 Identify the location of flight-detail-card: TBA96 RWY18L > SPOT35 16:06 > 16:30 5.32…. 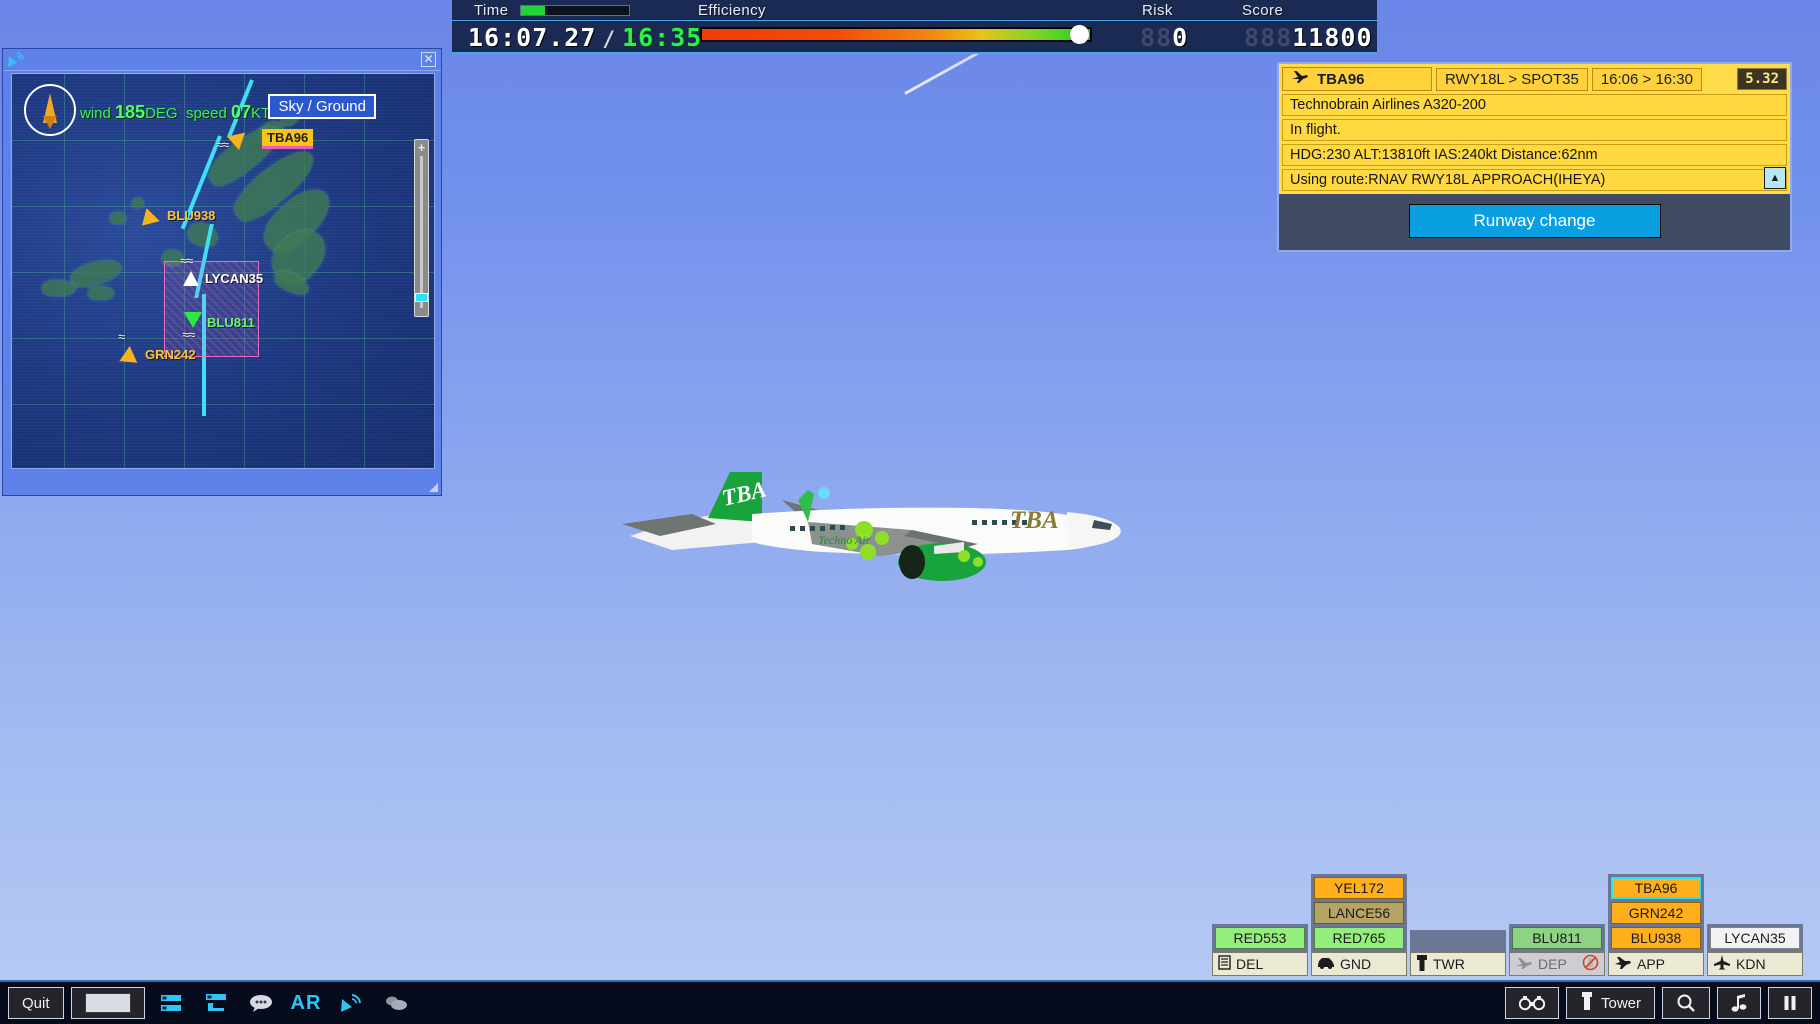
(1534, 129).